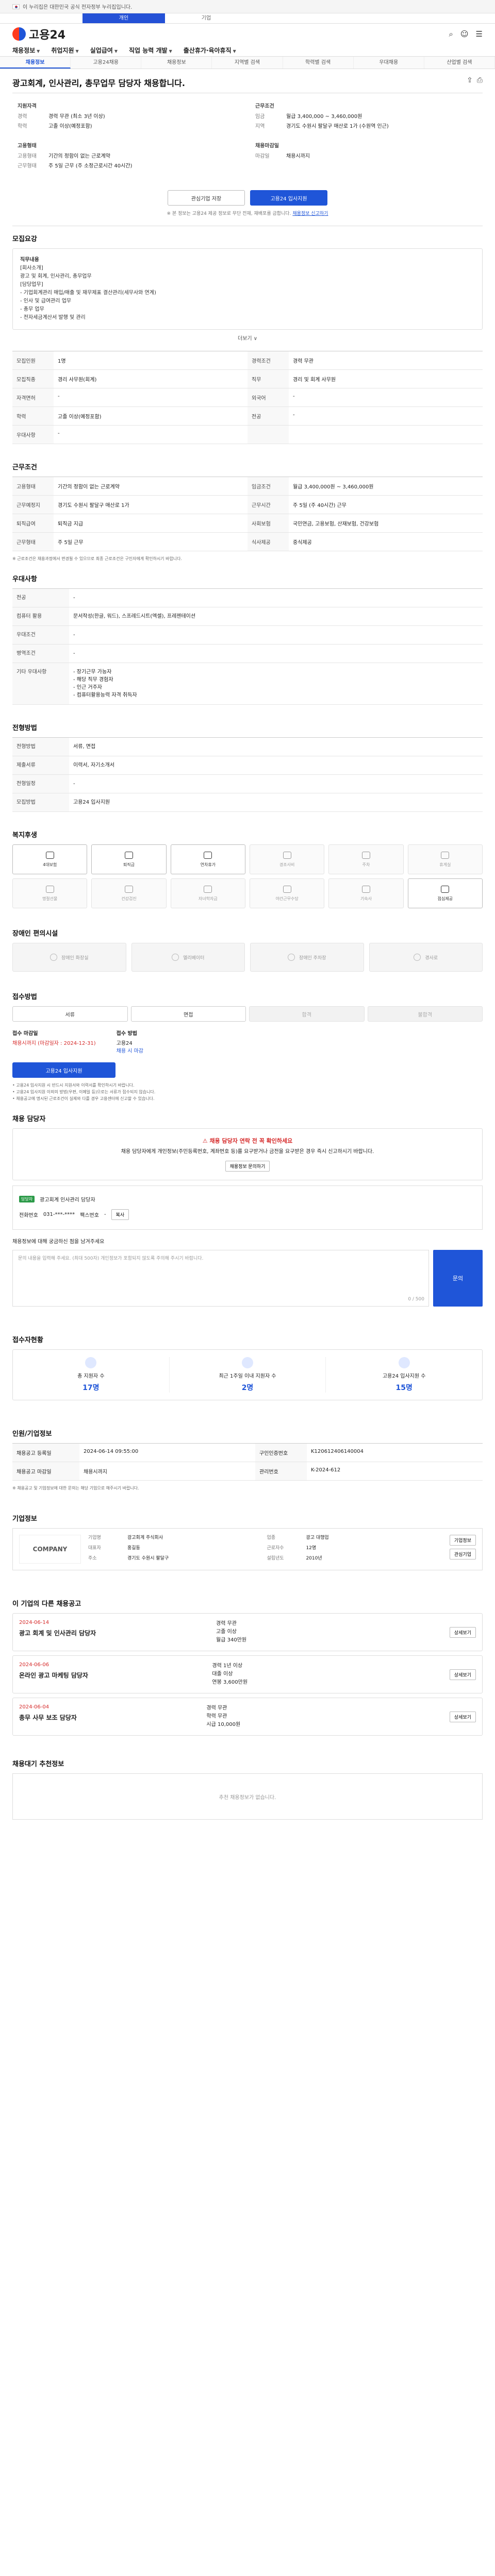 This screenshot has width=495, height=2576. Describe the element at coordinates (49, 855) in the screenshot. I see `insurance-icon` at that location.